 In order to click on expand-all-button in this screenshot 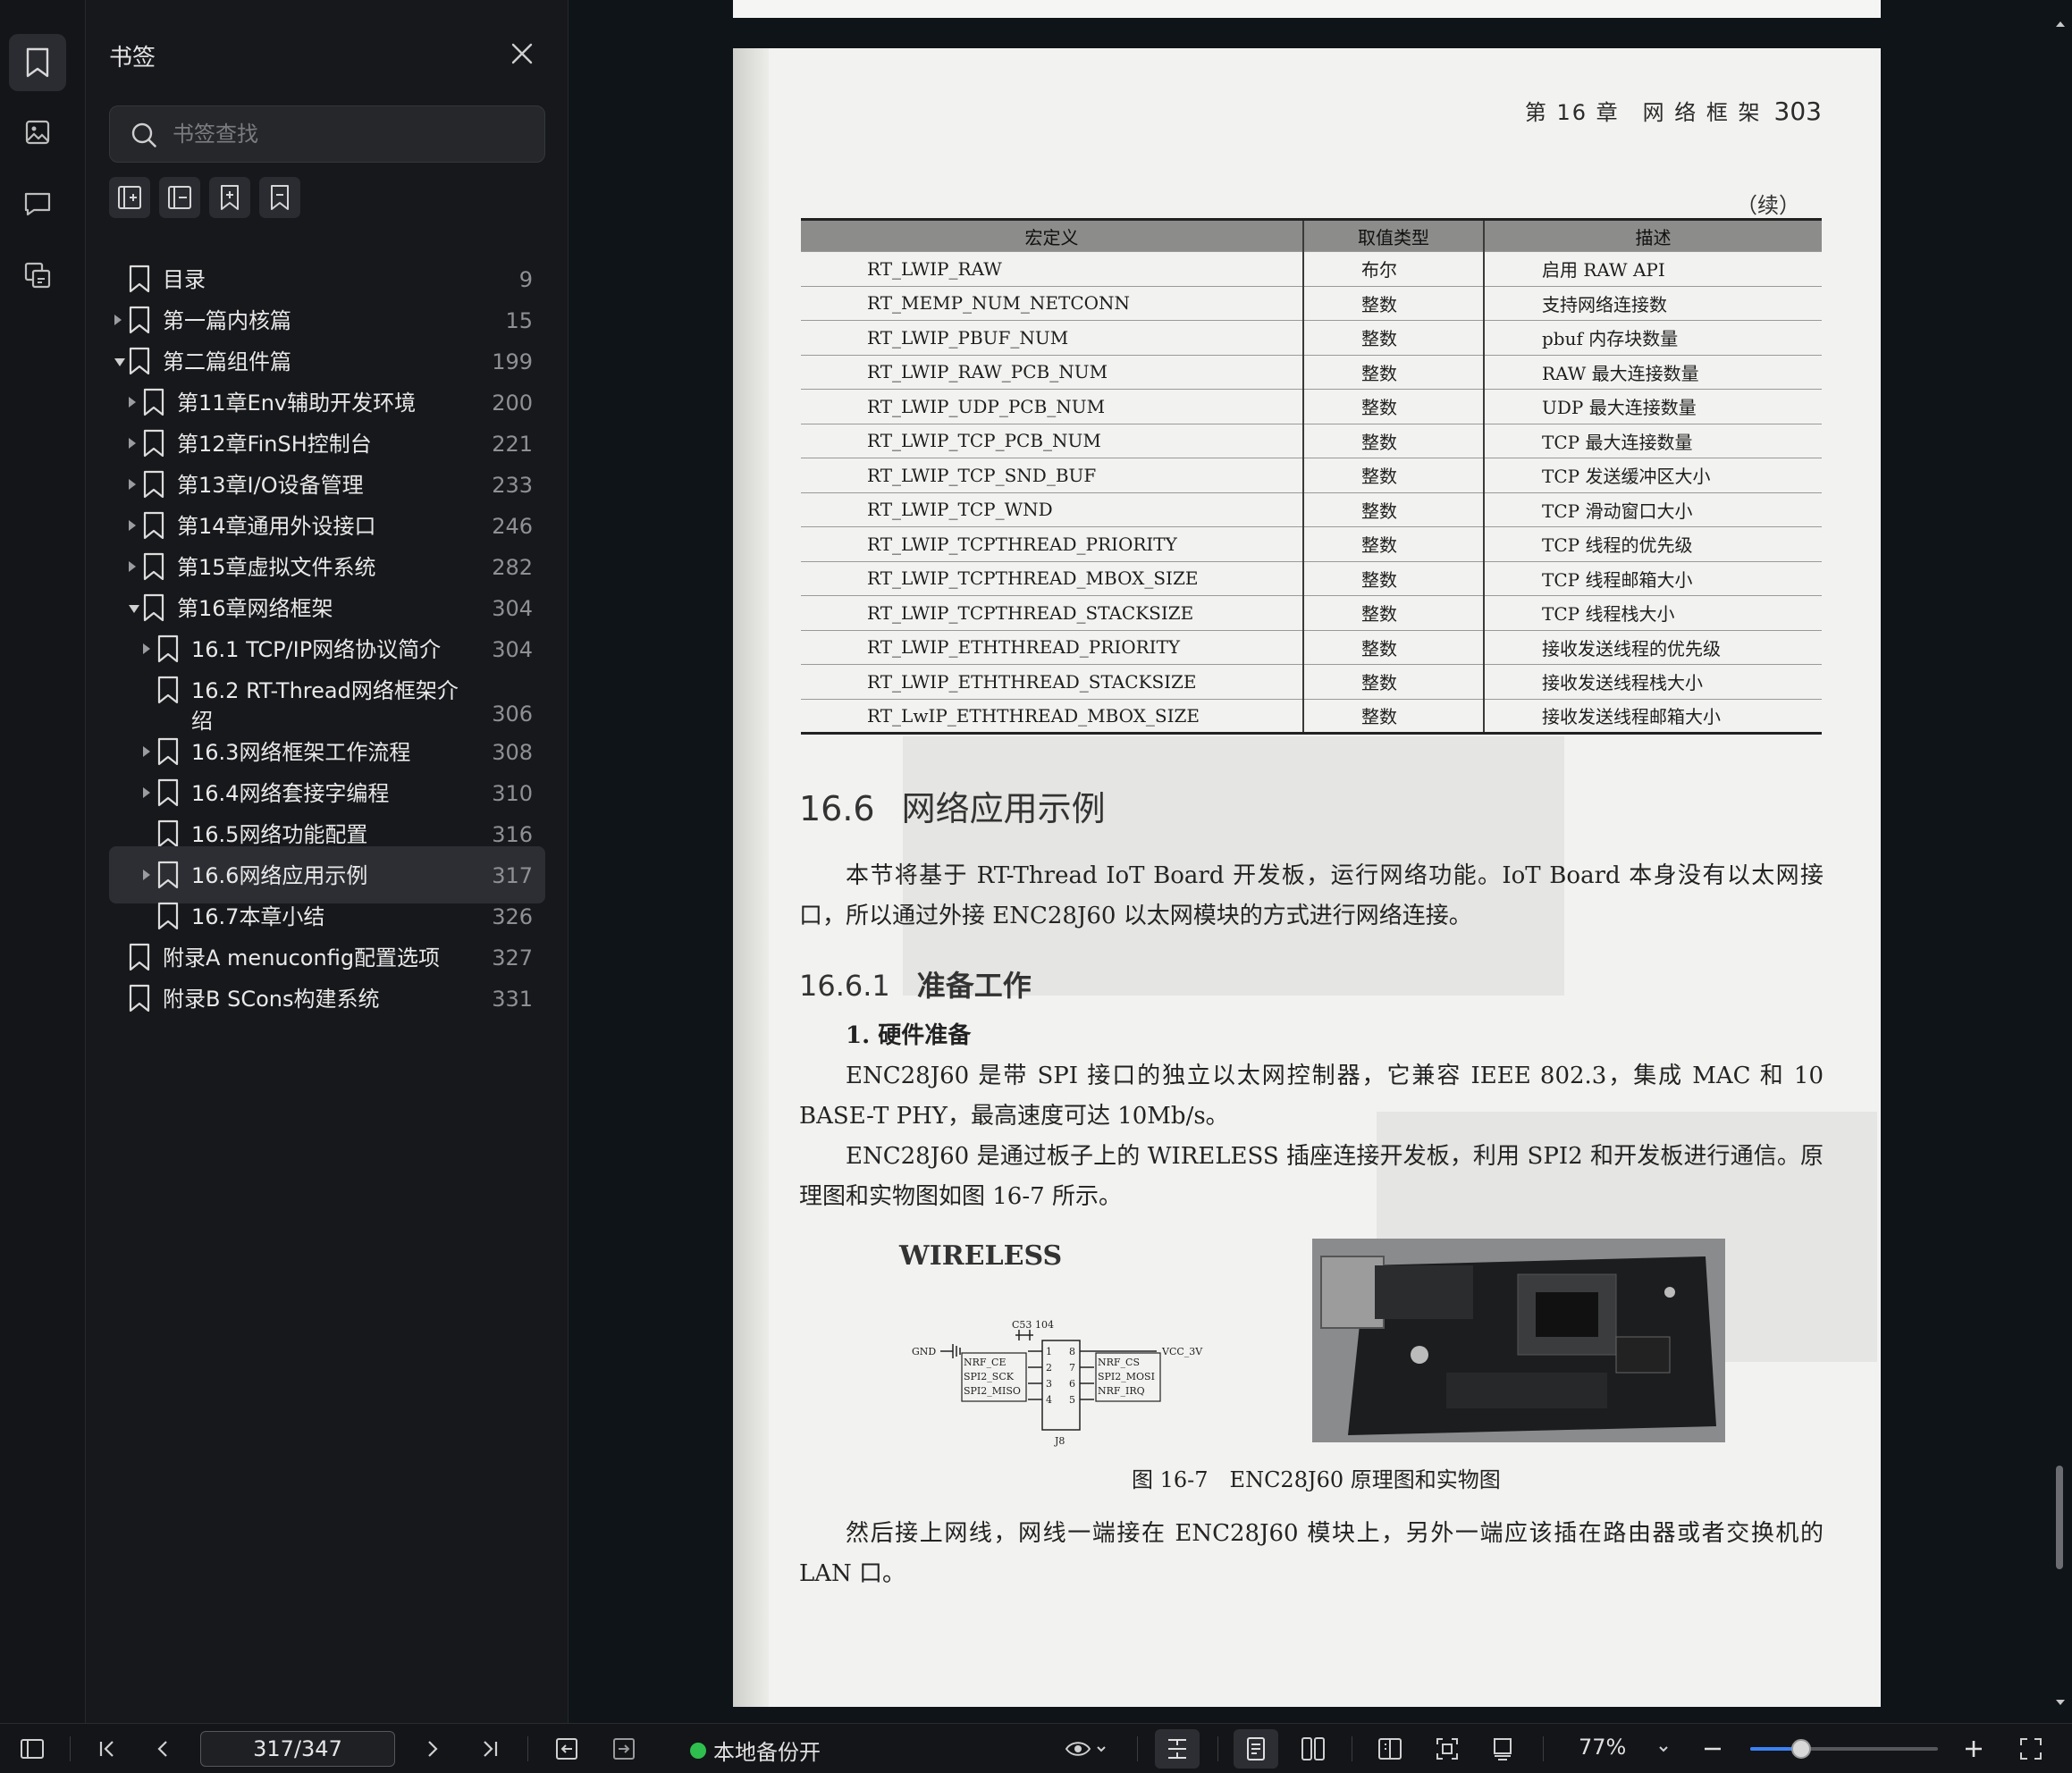, I will do `click(129, 197)`.